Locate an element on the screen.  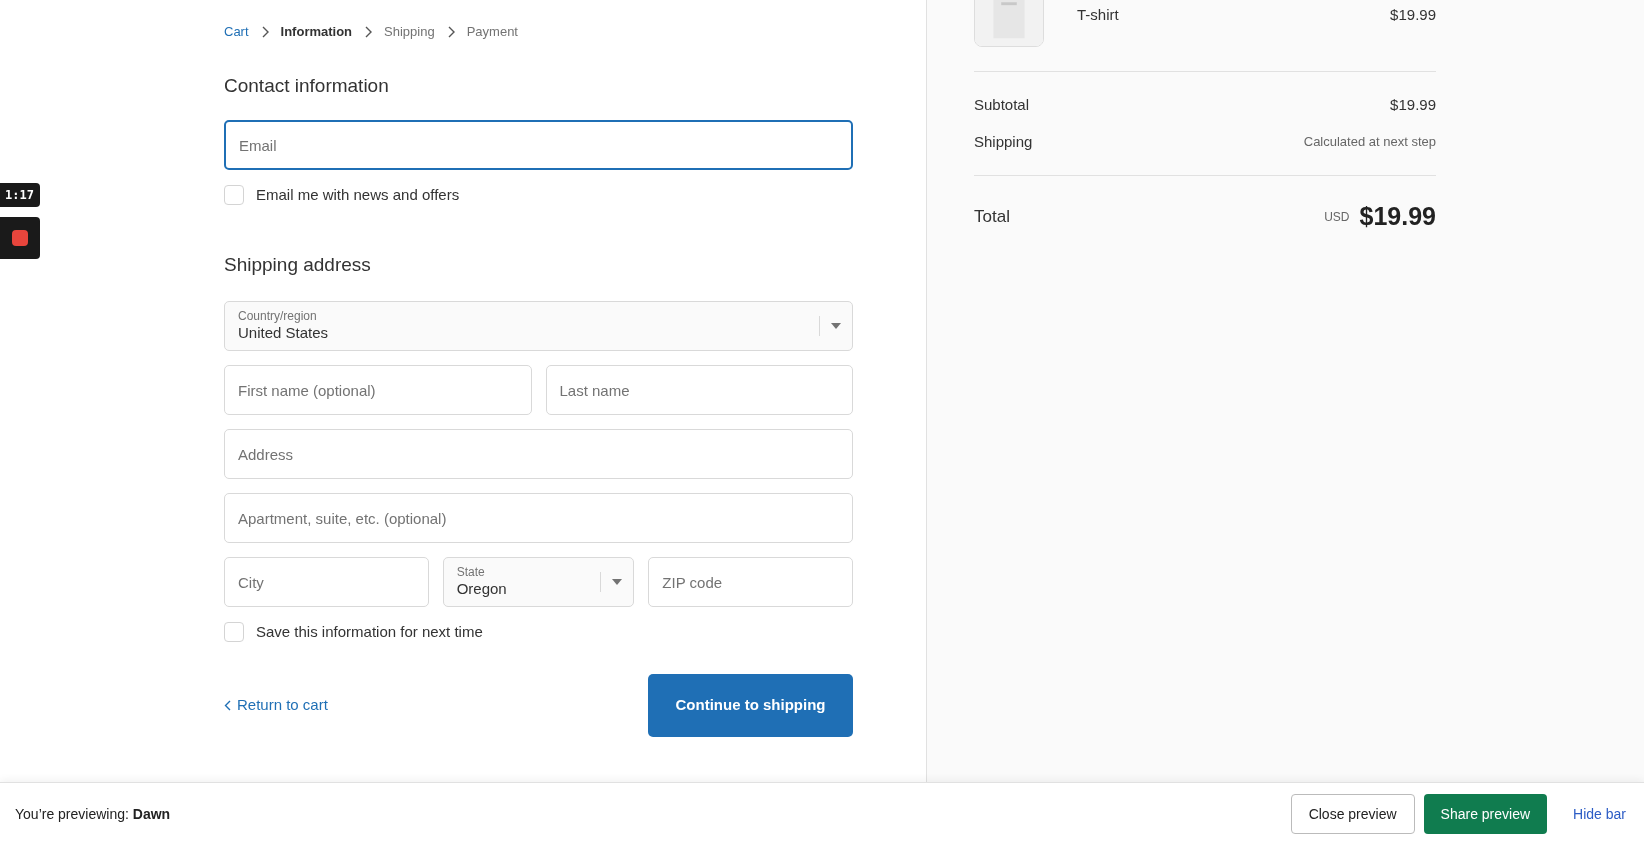
total-amount: $19.99 is located at coordinates (1397, 216).